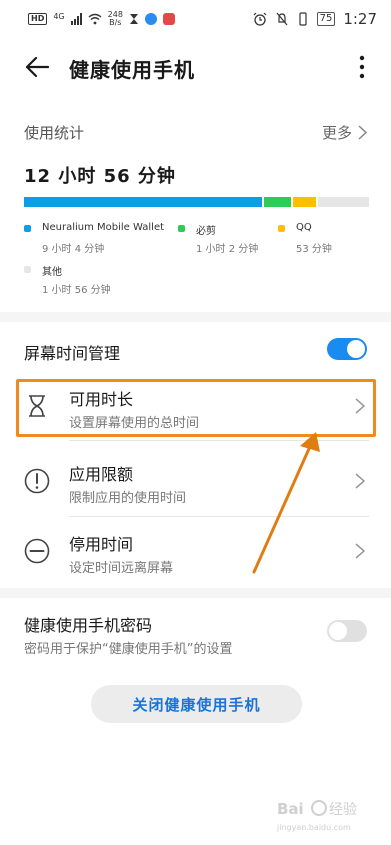 This screenshot has width=391, height=845. I want to click on row-subtitle: 限制应用的使用时间, so click(128, 498).